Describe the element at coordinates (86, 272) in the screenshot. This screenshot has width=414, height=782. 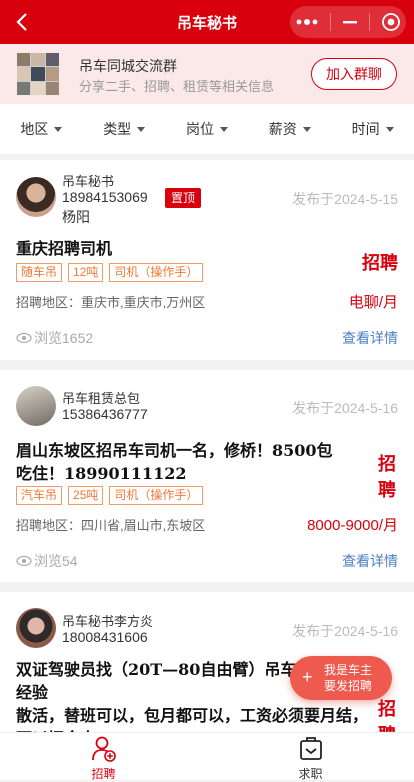
I see `tag: 12吨` at that location.